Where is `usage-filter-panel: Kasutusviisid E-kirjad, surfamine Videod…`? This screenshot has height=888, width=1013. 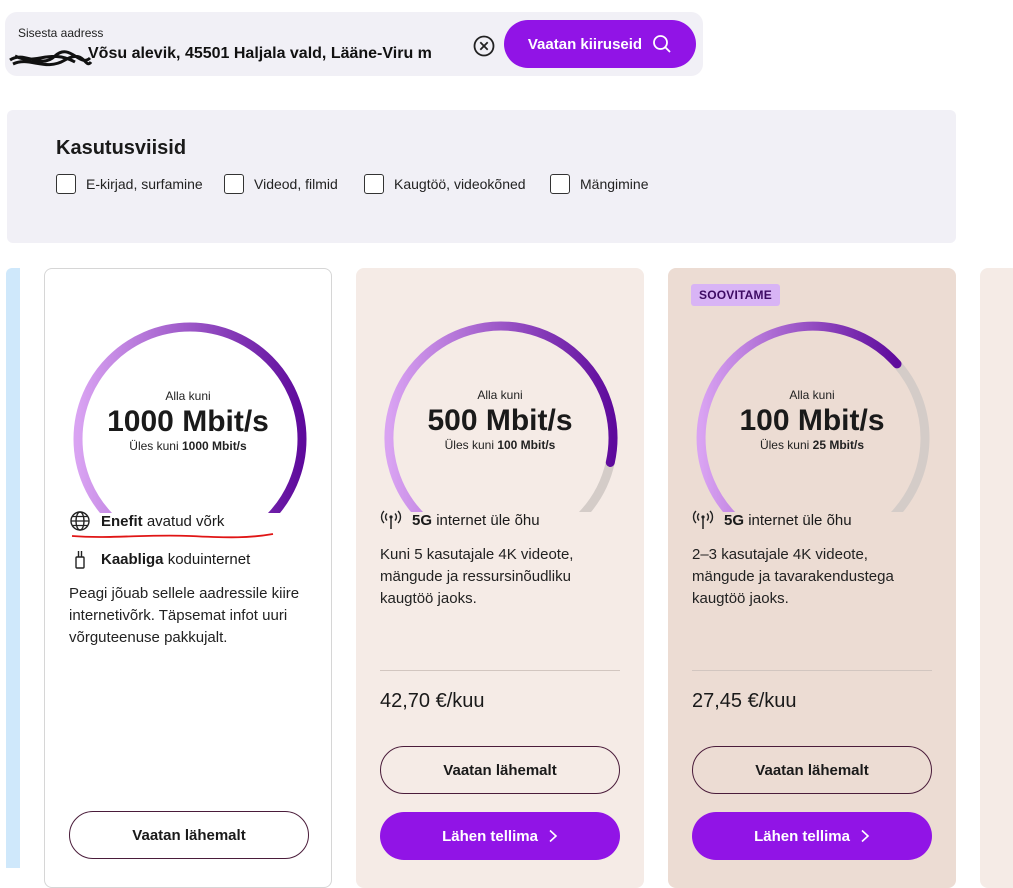
usage-filter-panel: Kasutusviisid E-kirjad, surfamine Videod… is located at coordinates (481, 176).